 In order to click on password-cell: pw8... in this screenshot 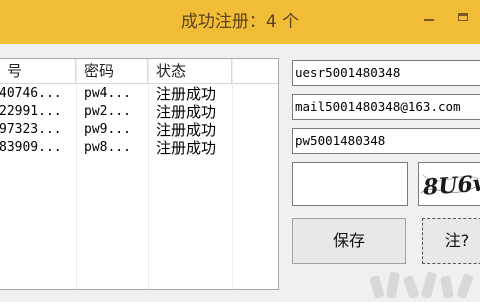, I will do `click(107, 147)`.